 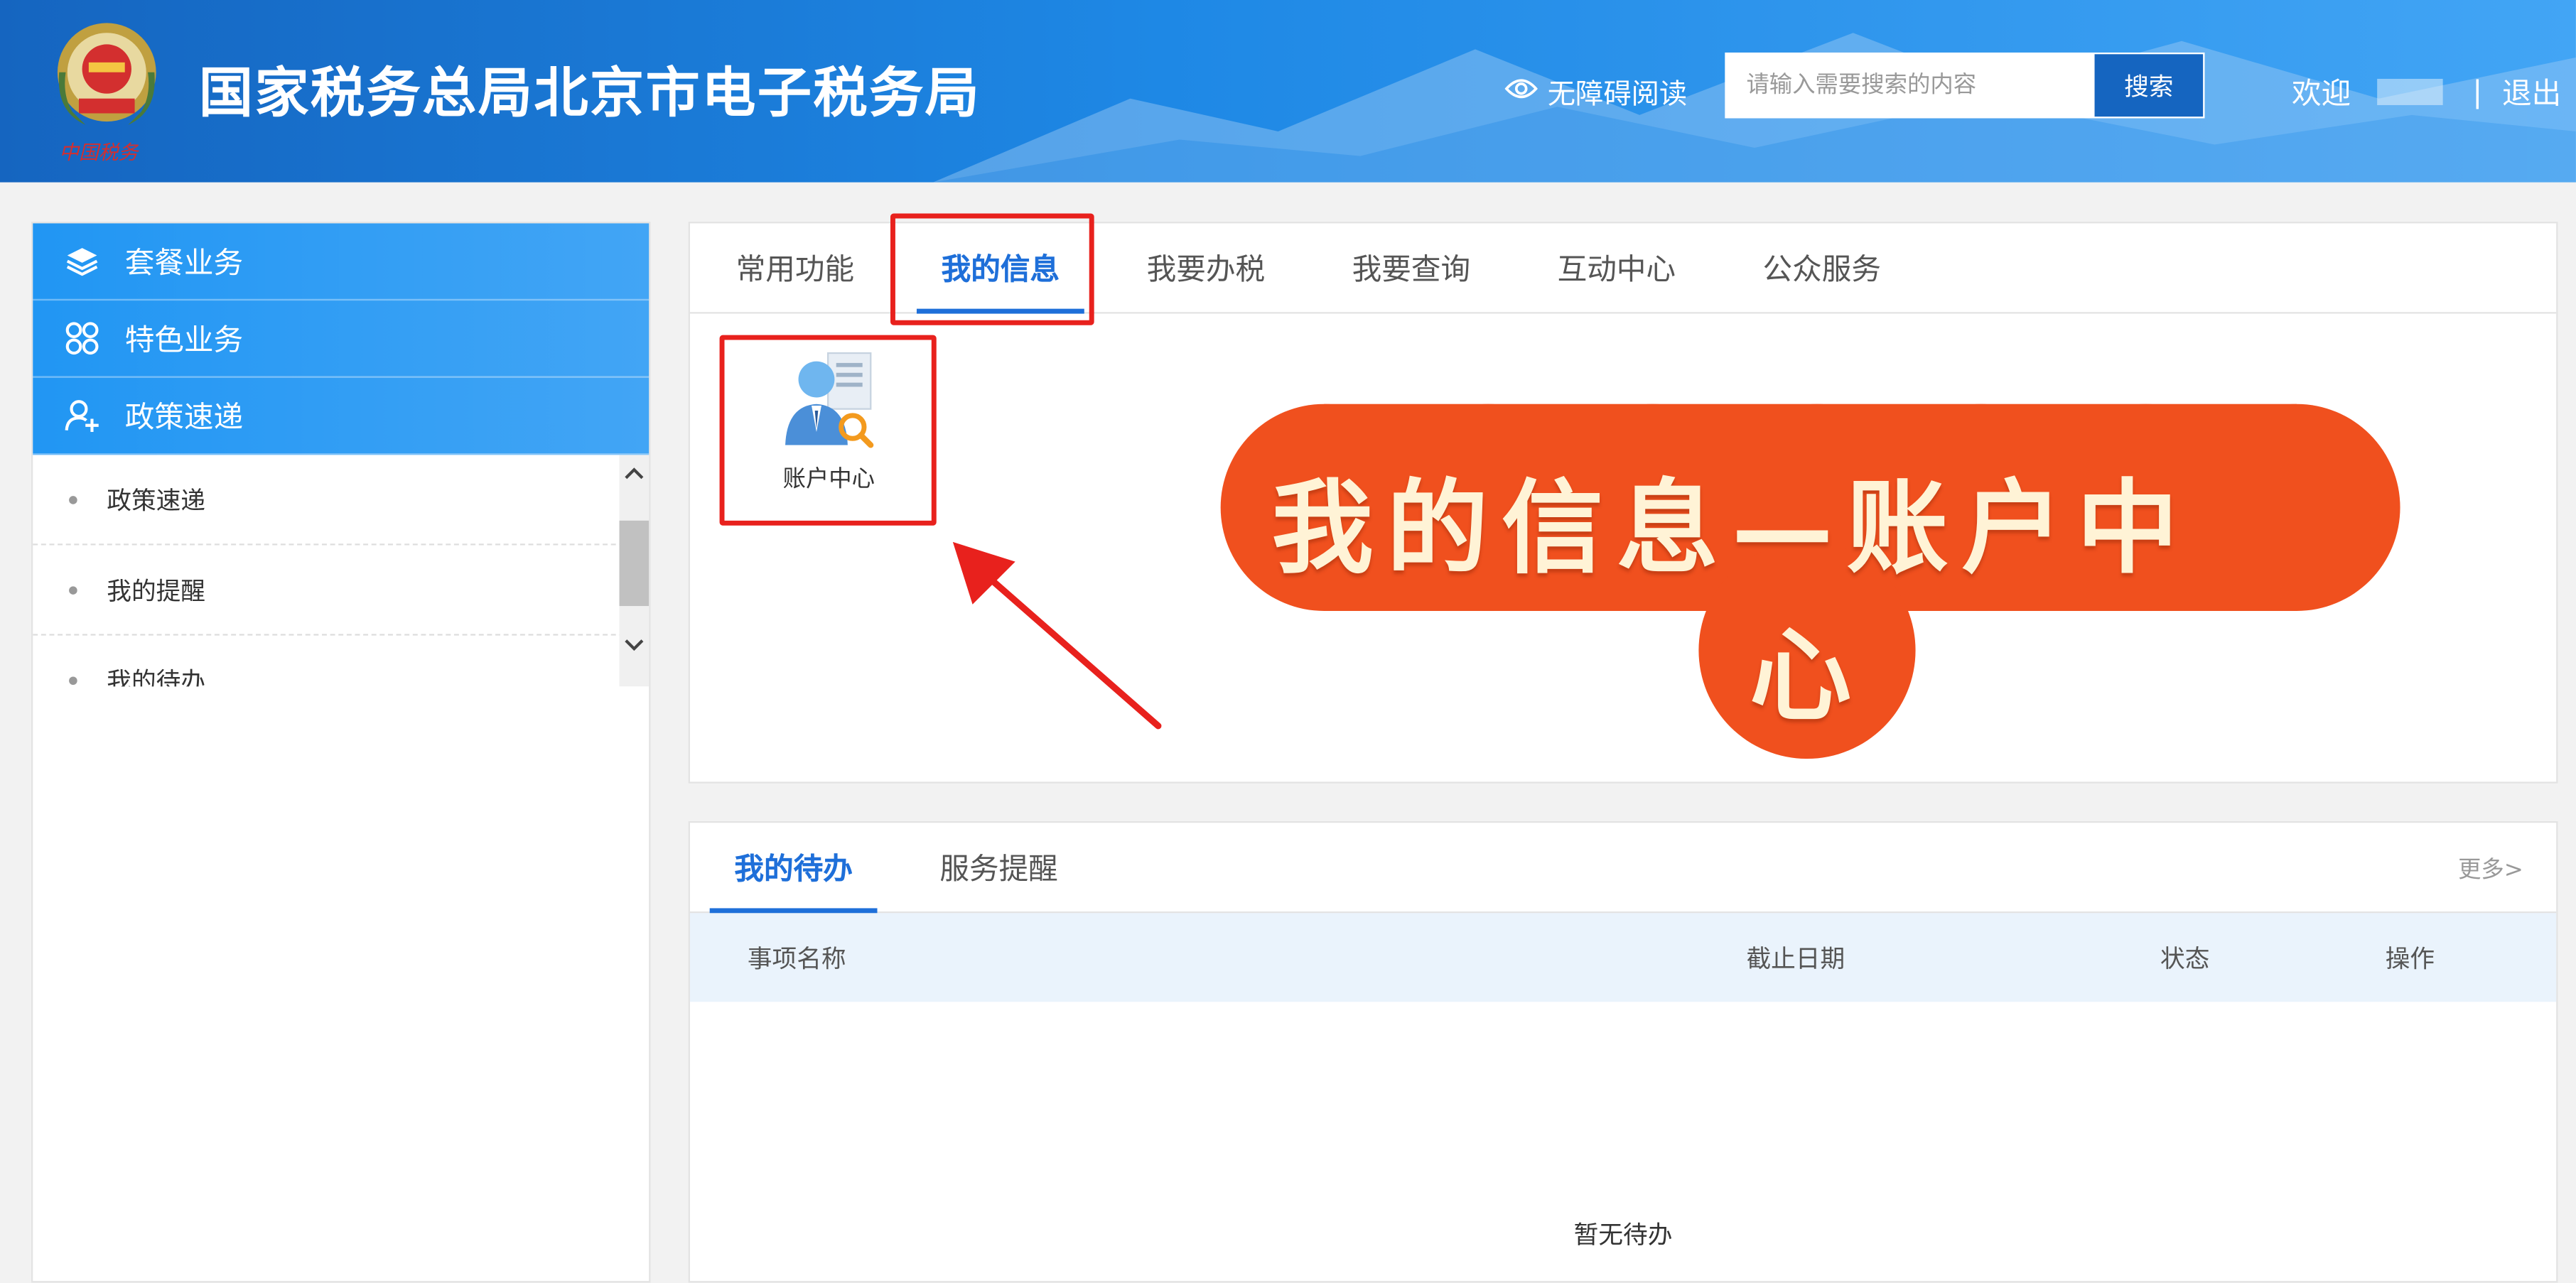 What do you see at coordinates (2149, 85) in the screenshot?
I see `search-button: 搜索` at bounding box center [2149, 85].